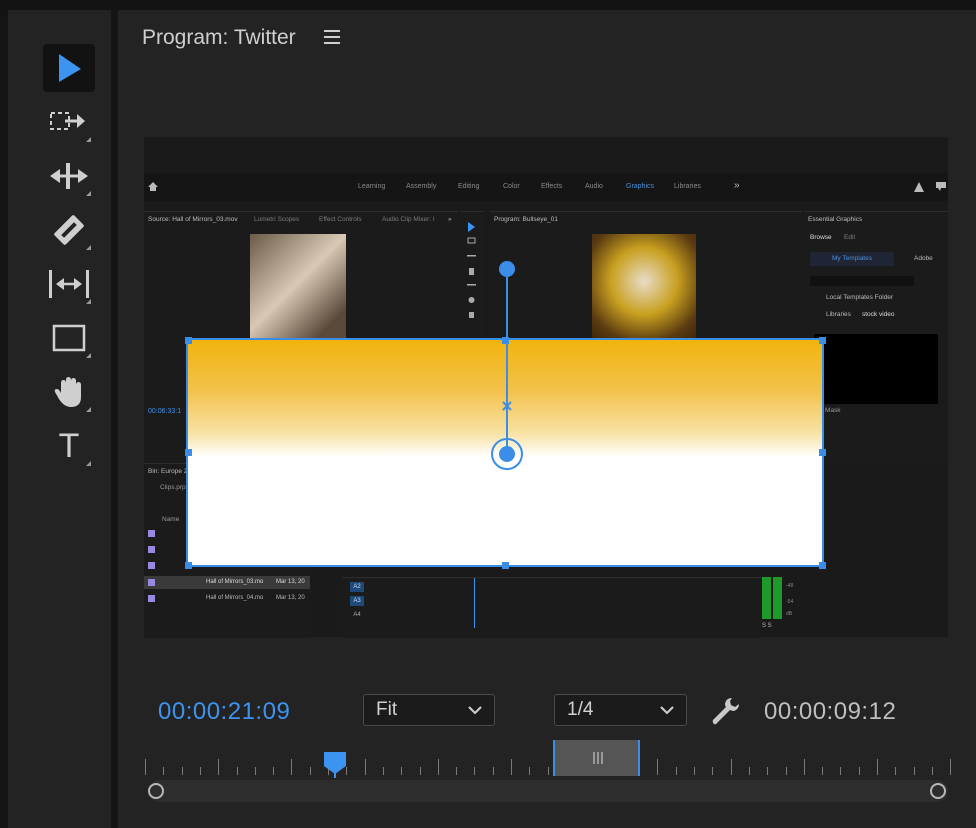 The image size is (976, 828). What do you see at coordinates (219, 37) in the screenshot?
I see `panel-title: Program: Twitter` at bounding box center [219, 37].